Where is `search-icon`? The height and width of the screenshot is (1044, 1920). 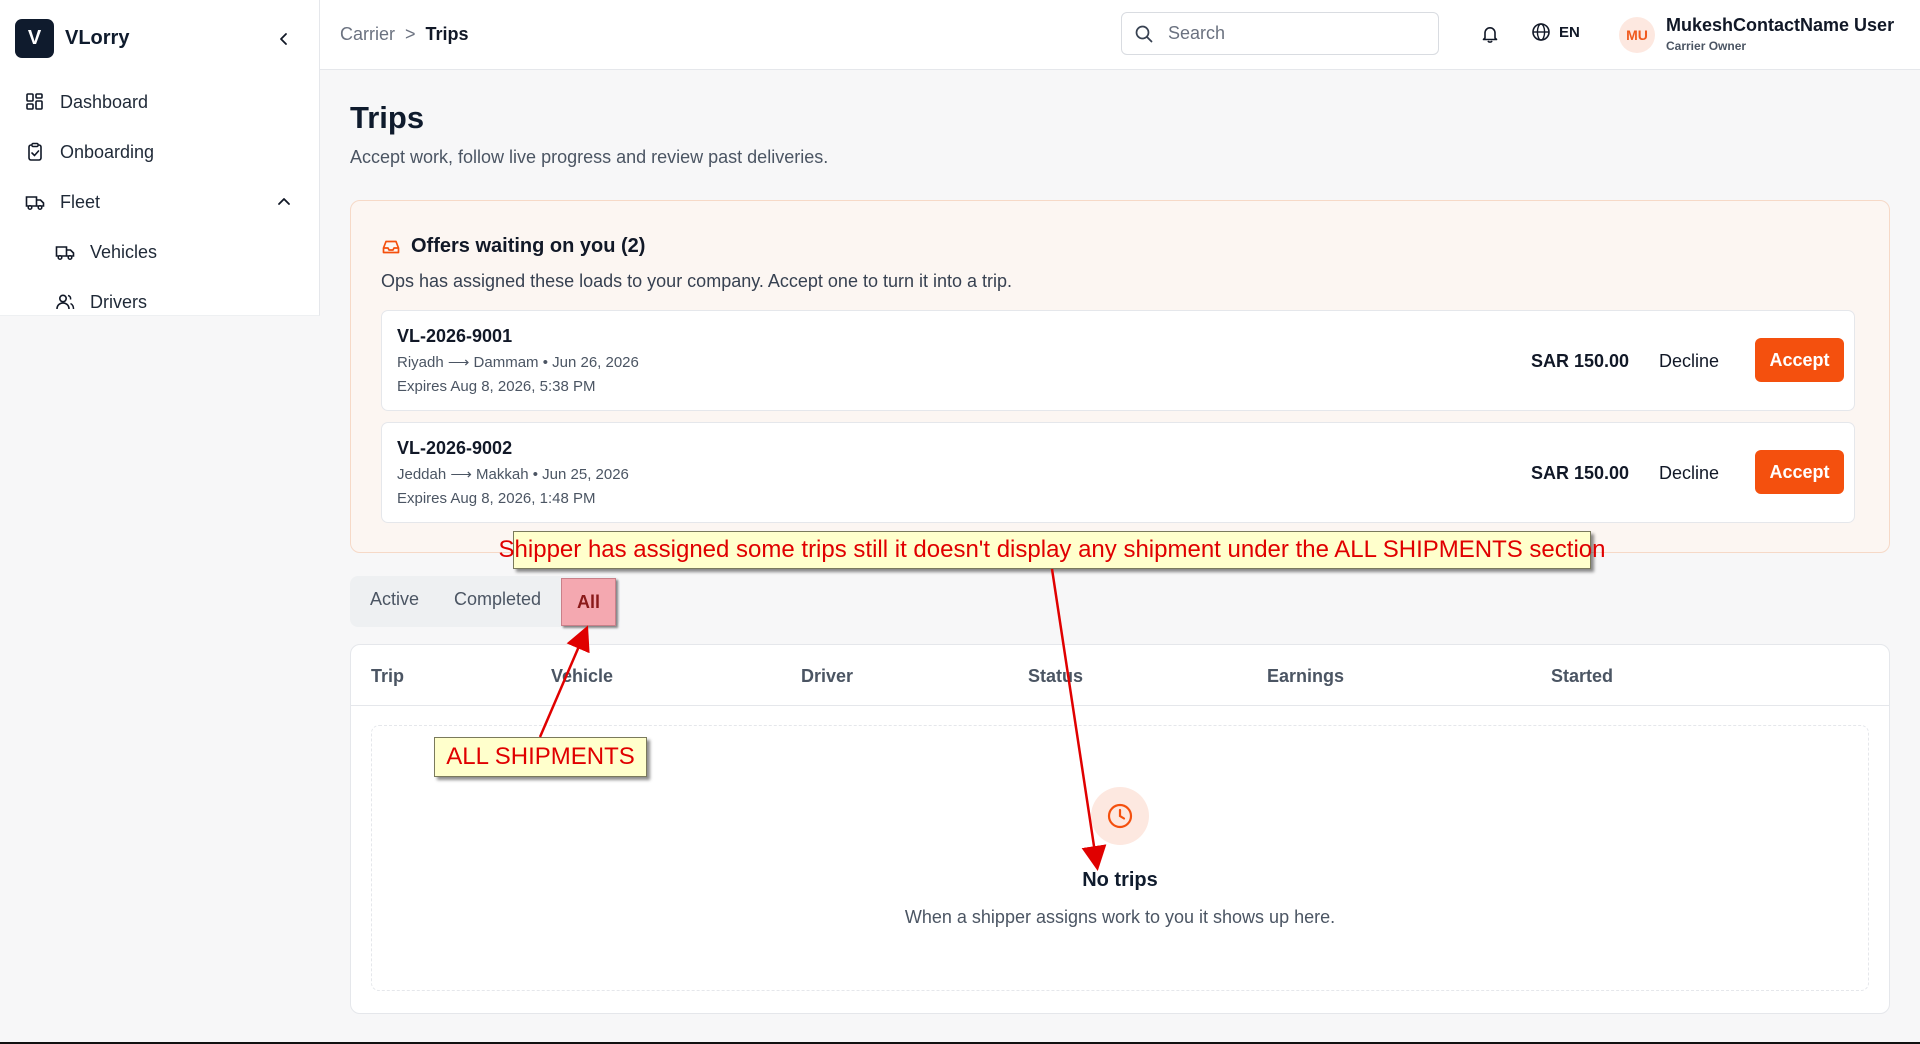
search-icon is located at coordinates (1144, 34).